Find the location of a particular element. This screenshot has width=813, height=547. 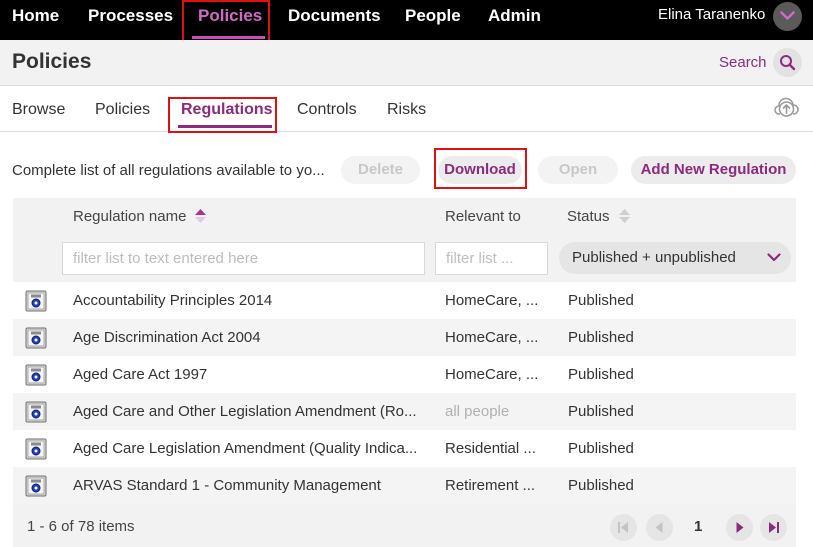

regulation-name-cell: Age Discrimination Act 2004 is located at coordinates (167, 337).